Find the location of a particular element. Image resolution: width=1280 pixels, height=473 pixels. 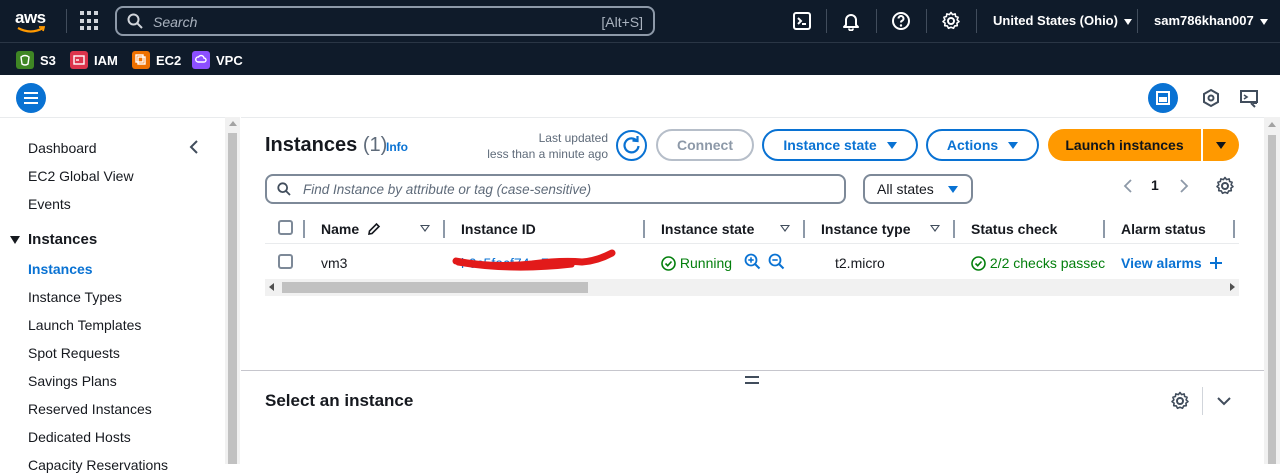

sidebar-item-savings-plans: Savings Plans is located at coordinates (72, 381).